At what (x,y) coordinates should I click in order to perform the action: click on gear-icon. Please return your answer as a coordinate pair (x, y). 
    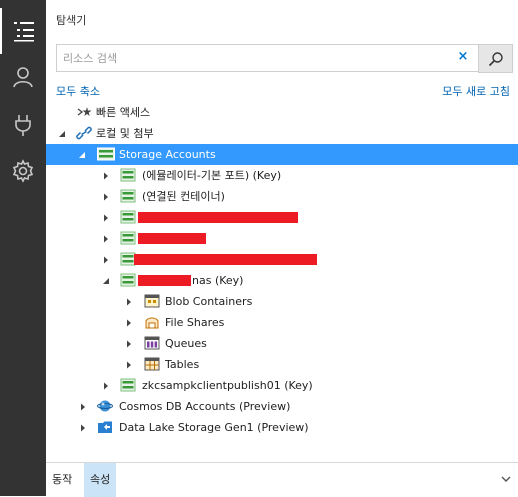
    Looking at the image, I should click on (23, 171).